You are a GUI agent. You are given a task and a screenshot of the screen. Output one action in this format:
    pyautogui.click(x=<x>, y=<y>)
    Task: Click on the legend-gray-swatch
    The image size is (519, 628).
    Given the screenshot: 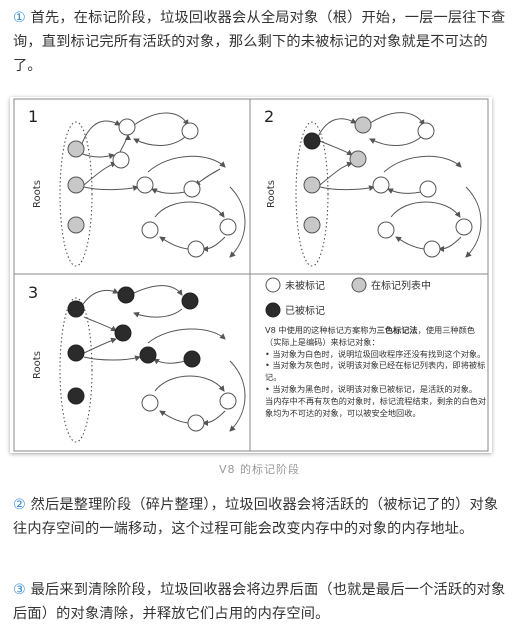 What is the action you would take?
    pyautogui.click(x=359, y=285)
    